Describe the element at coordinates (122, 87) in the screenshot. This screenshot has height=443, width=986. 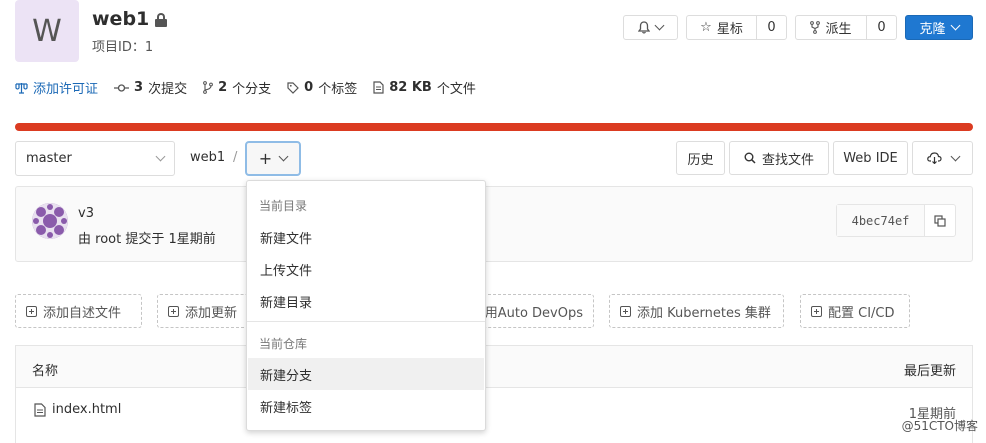
I see `commit-icon` at that location.